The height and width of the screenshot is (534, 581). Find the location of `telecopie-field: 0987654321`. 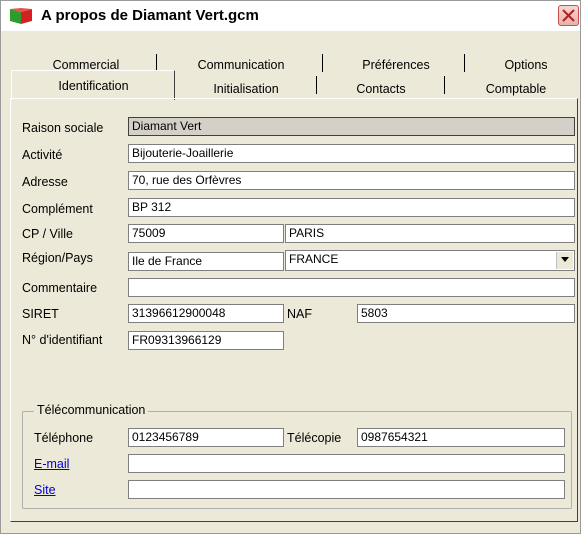

telecopie-field: 0987654321 is located at coordinates (461, 437).